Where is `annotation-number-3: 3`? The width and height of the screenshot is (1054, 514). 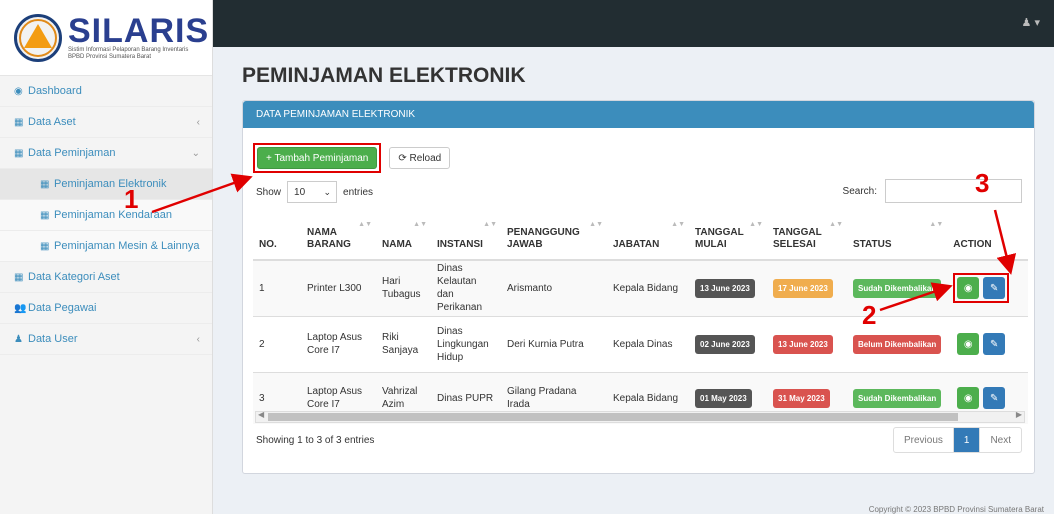
annotation-number-3: 3 is located at coordinates (982, 183).